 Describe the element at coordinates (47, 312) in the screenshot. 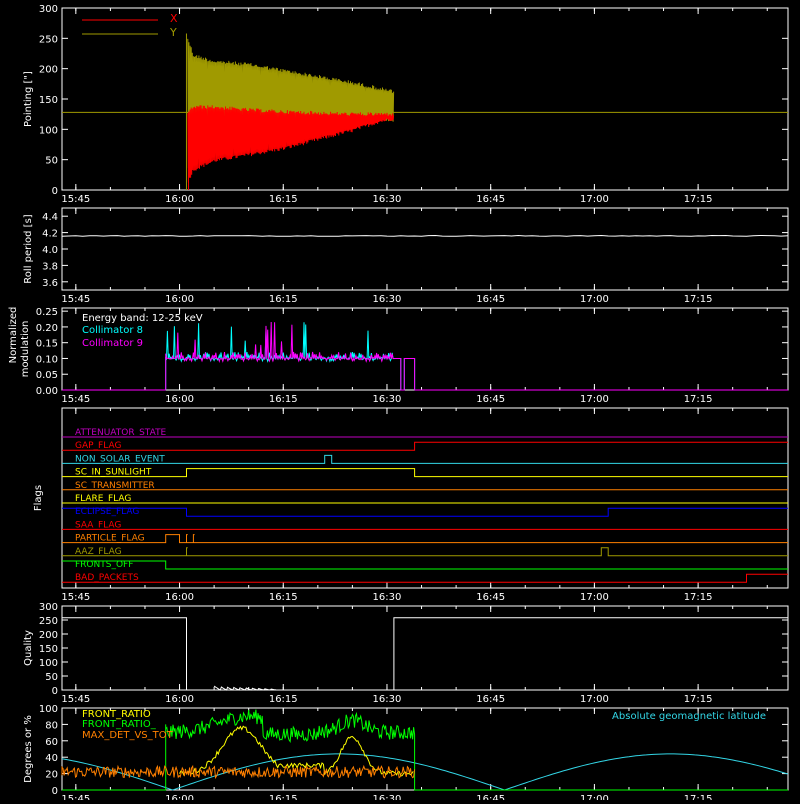

I see `modulation-ytick-label: 0.25` at that location.